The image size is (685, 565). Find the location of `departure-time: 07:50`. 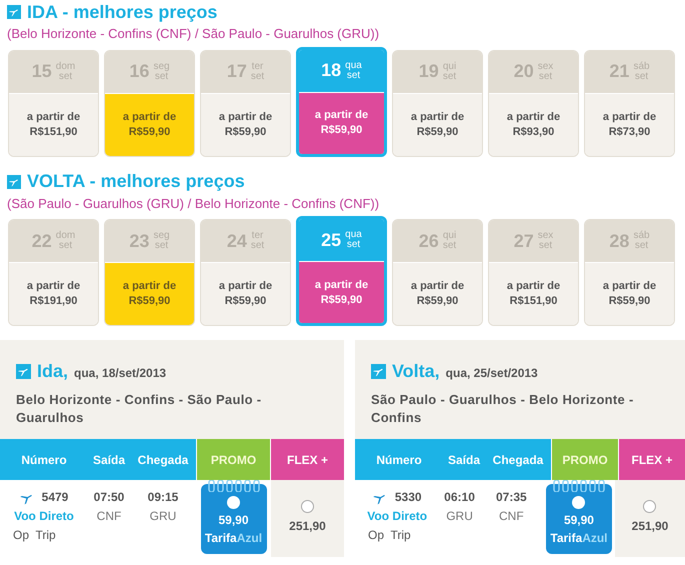

departure-time: 07:50 is located at coordinates (109, 497).